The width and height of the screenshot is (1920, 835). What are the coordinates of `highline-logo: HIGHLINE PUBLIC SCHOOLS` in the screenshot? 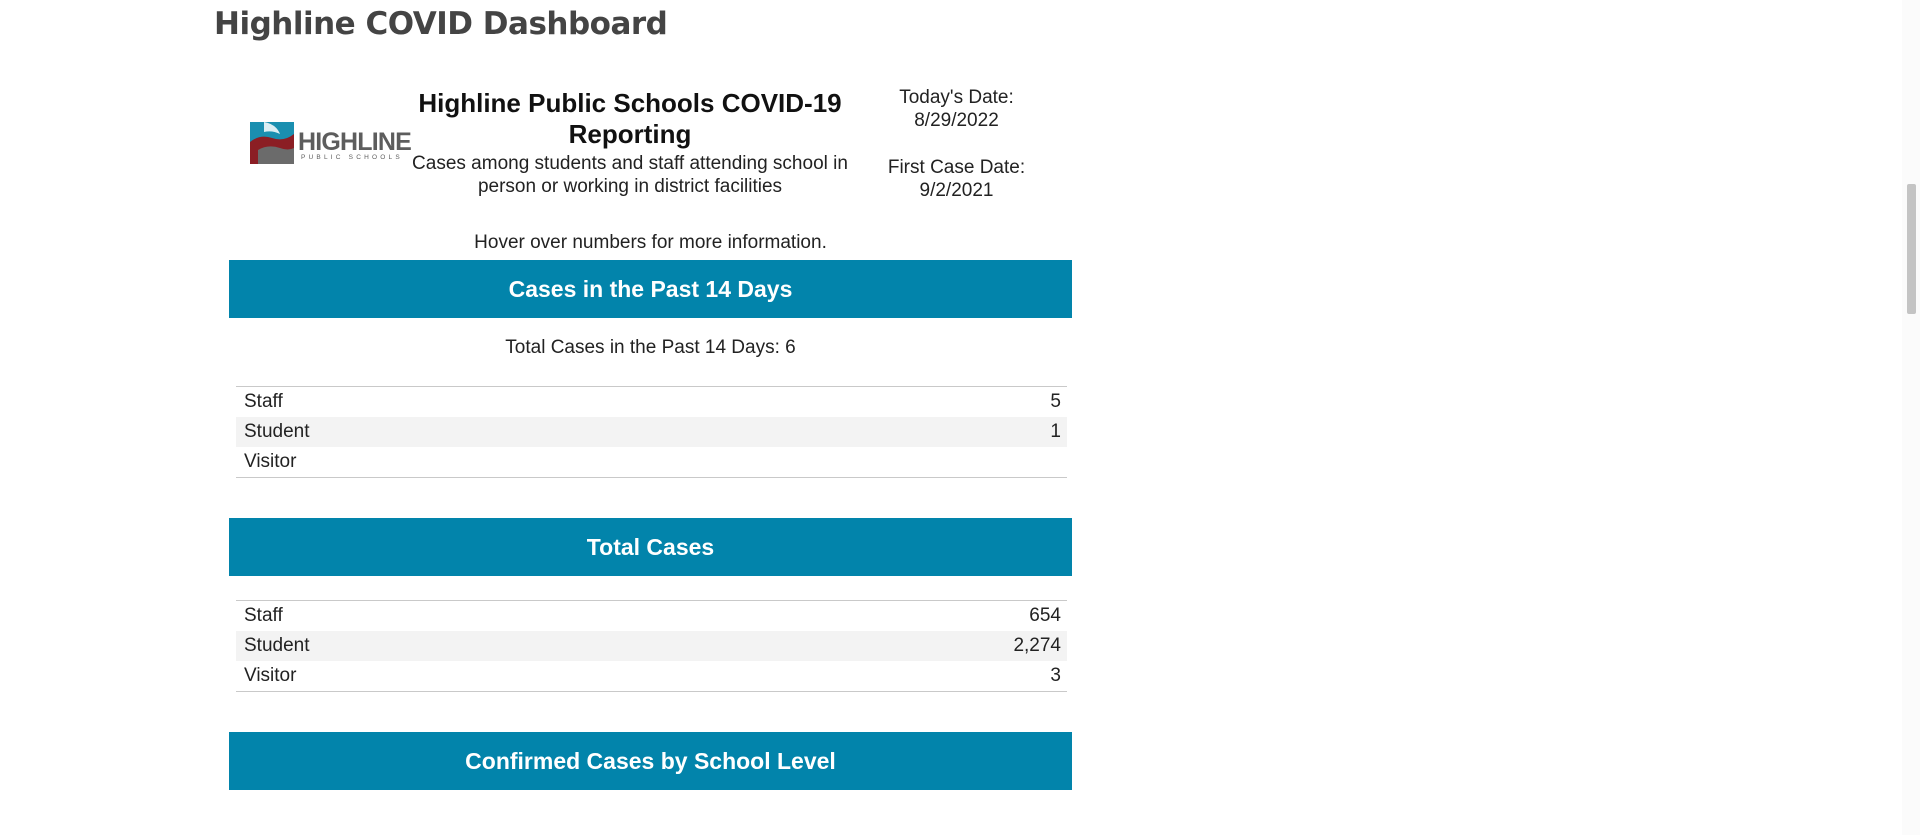 It's located at (340, 144).